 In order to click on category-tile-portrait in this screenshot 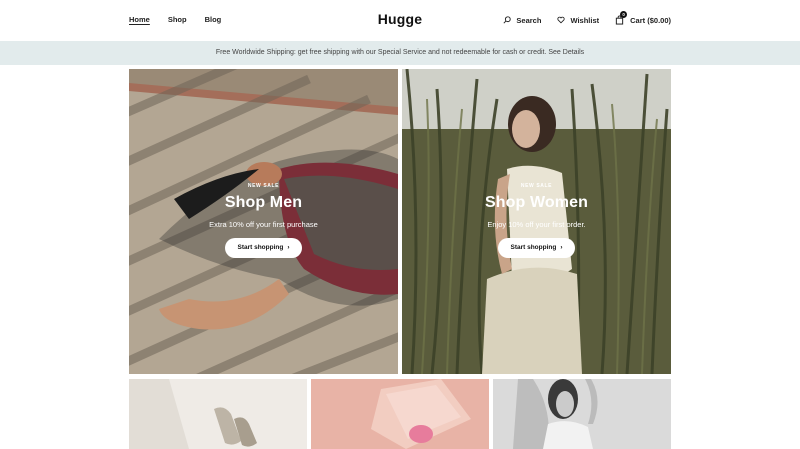, I will do `click(582, 414)`.